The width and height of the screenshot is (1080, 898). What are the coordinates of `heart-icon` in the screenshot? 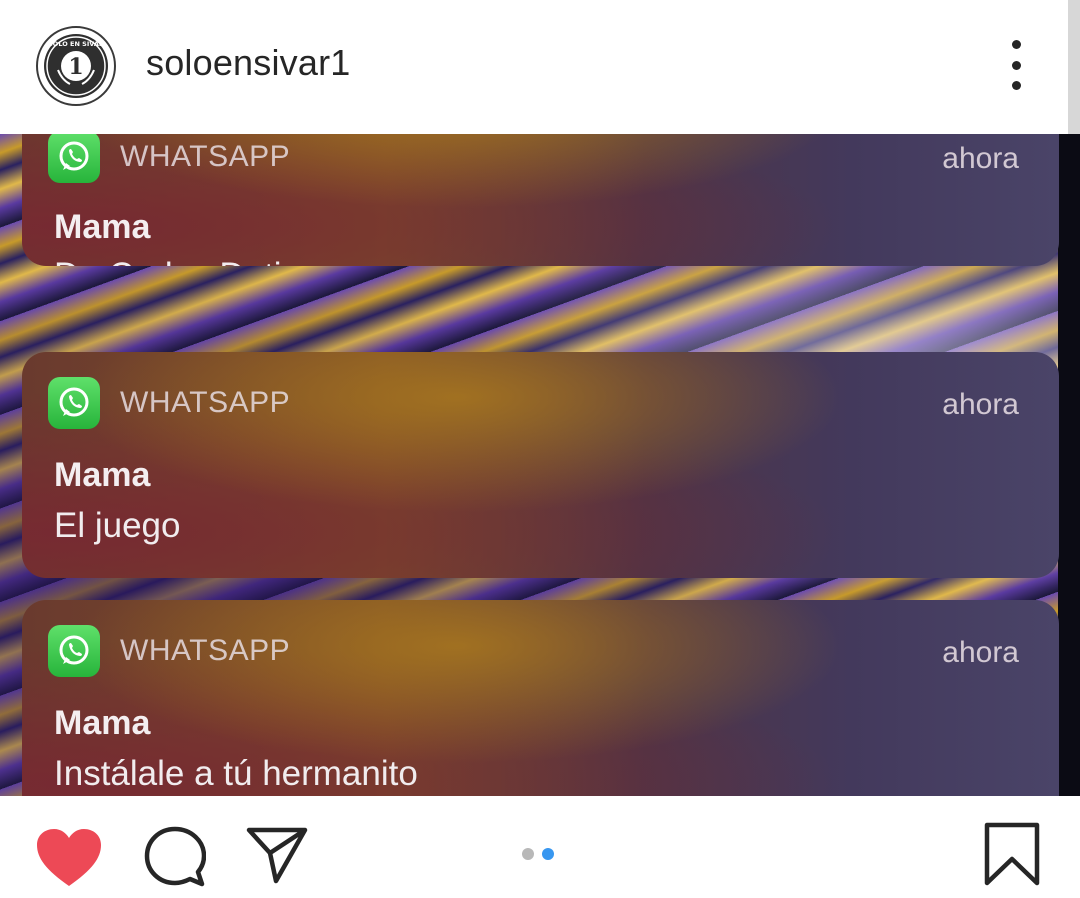 It's located at (69, 857).